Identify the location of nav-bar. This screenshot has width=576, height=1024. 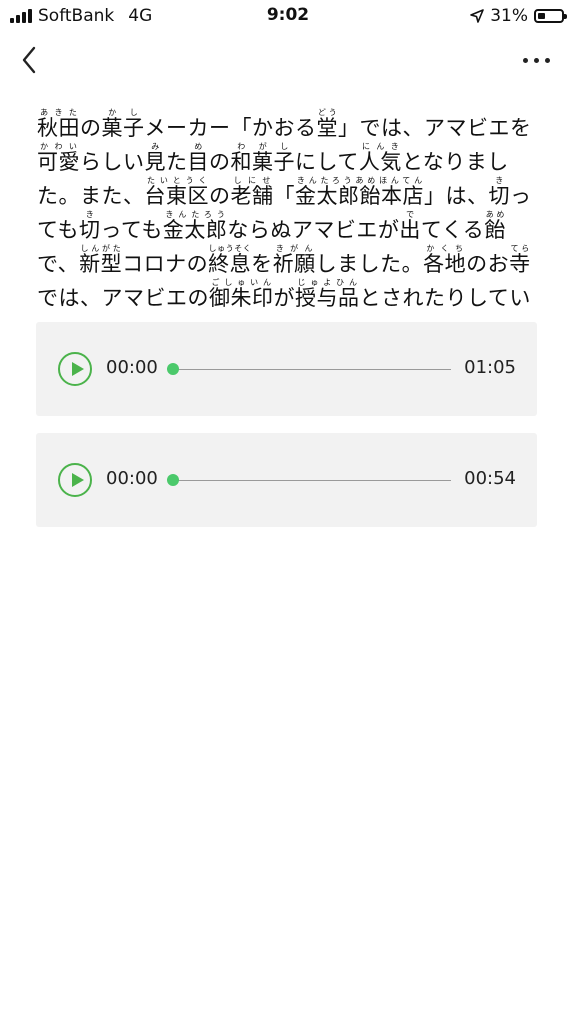
(288, 60).